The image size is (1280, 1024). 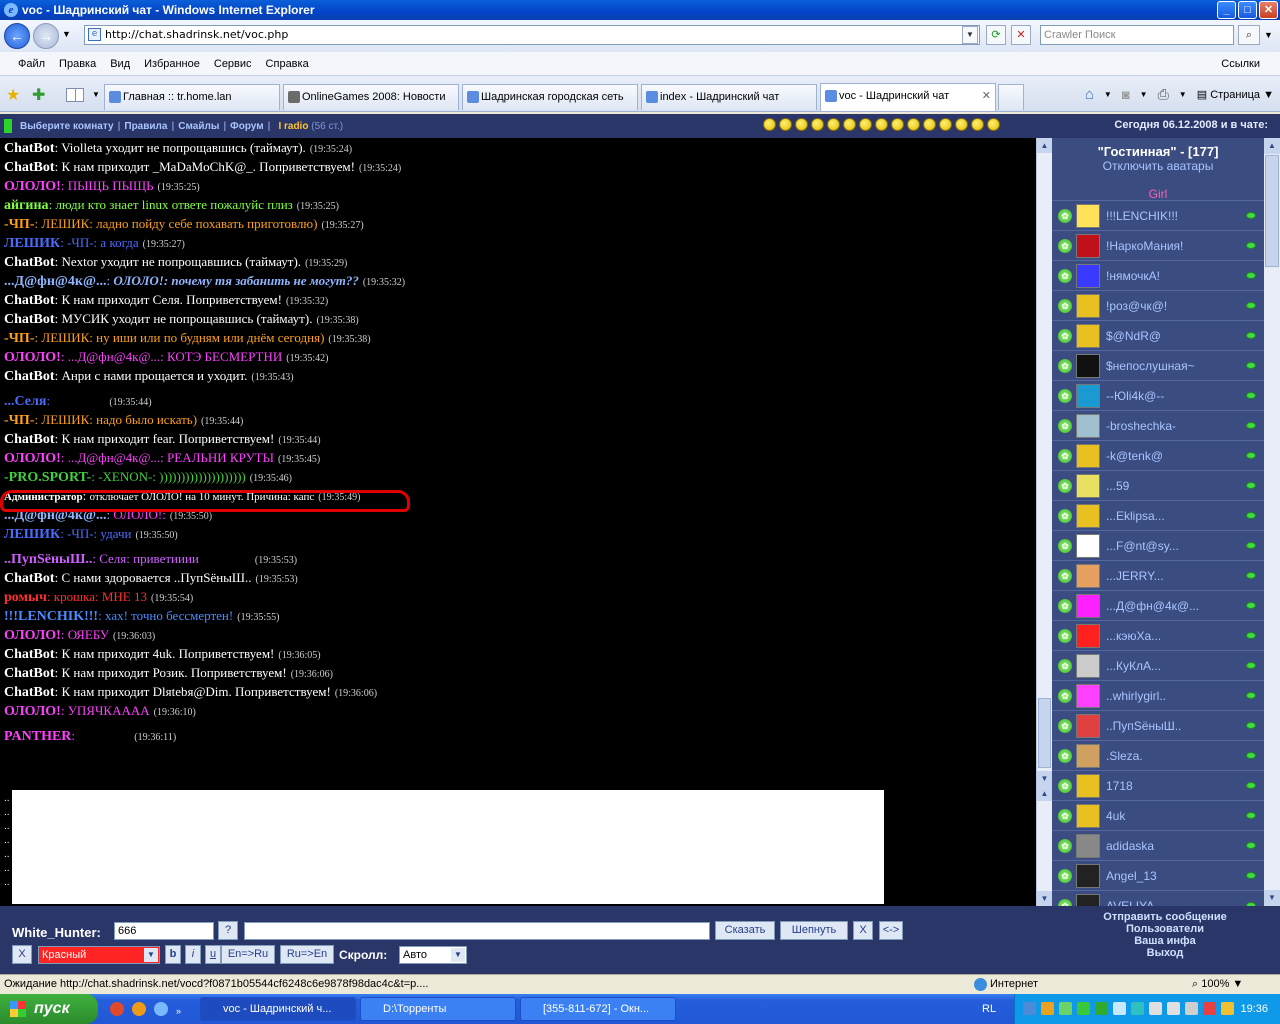 I want to click on back-button: ←, so click(x=17, y=36).